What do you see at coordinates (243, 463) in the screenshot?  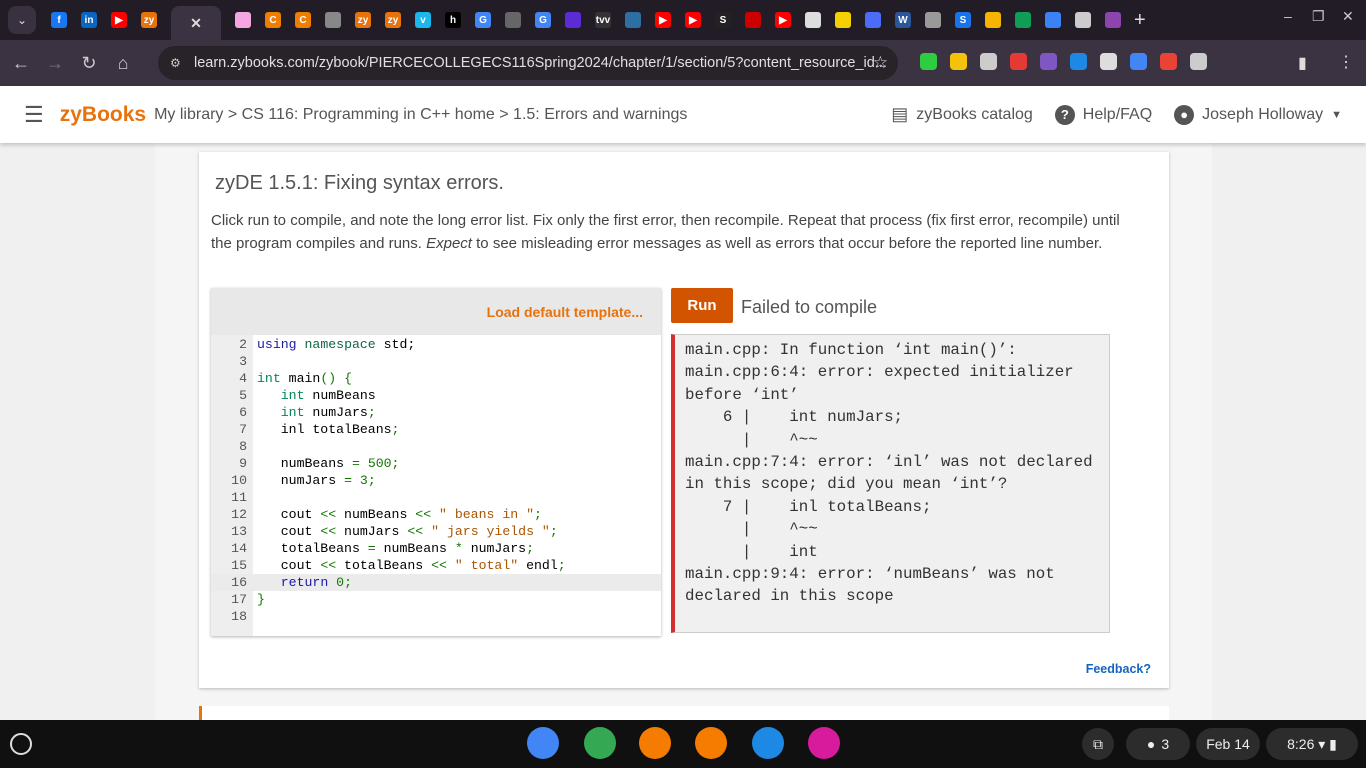 I see `line-number: 9` at bounding box center [243, 463].